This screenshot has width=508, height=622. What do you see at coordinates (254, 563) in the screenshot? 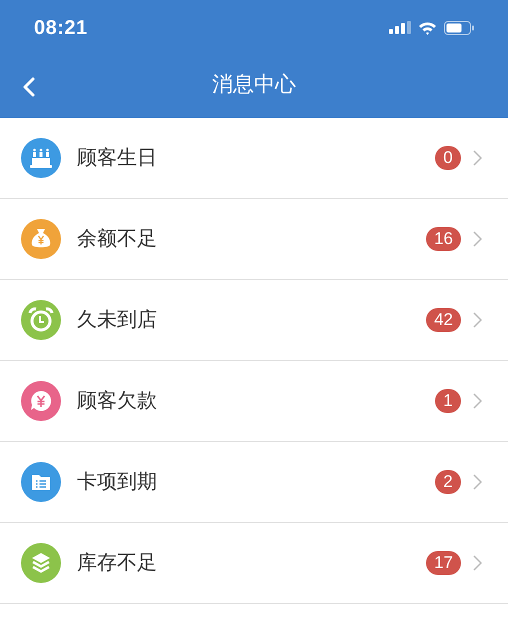
I see `message-row: 库存不足 17` at bounding box center [254, 563].